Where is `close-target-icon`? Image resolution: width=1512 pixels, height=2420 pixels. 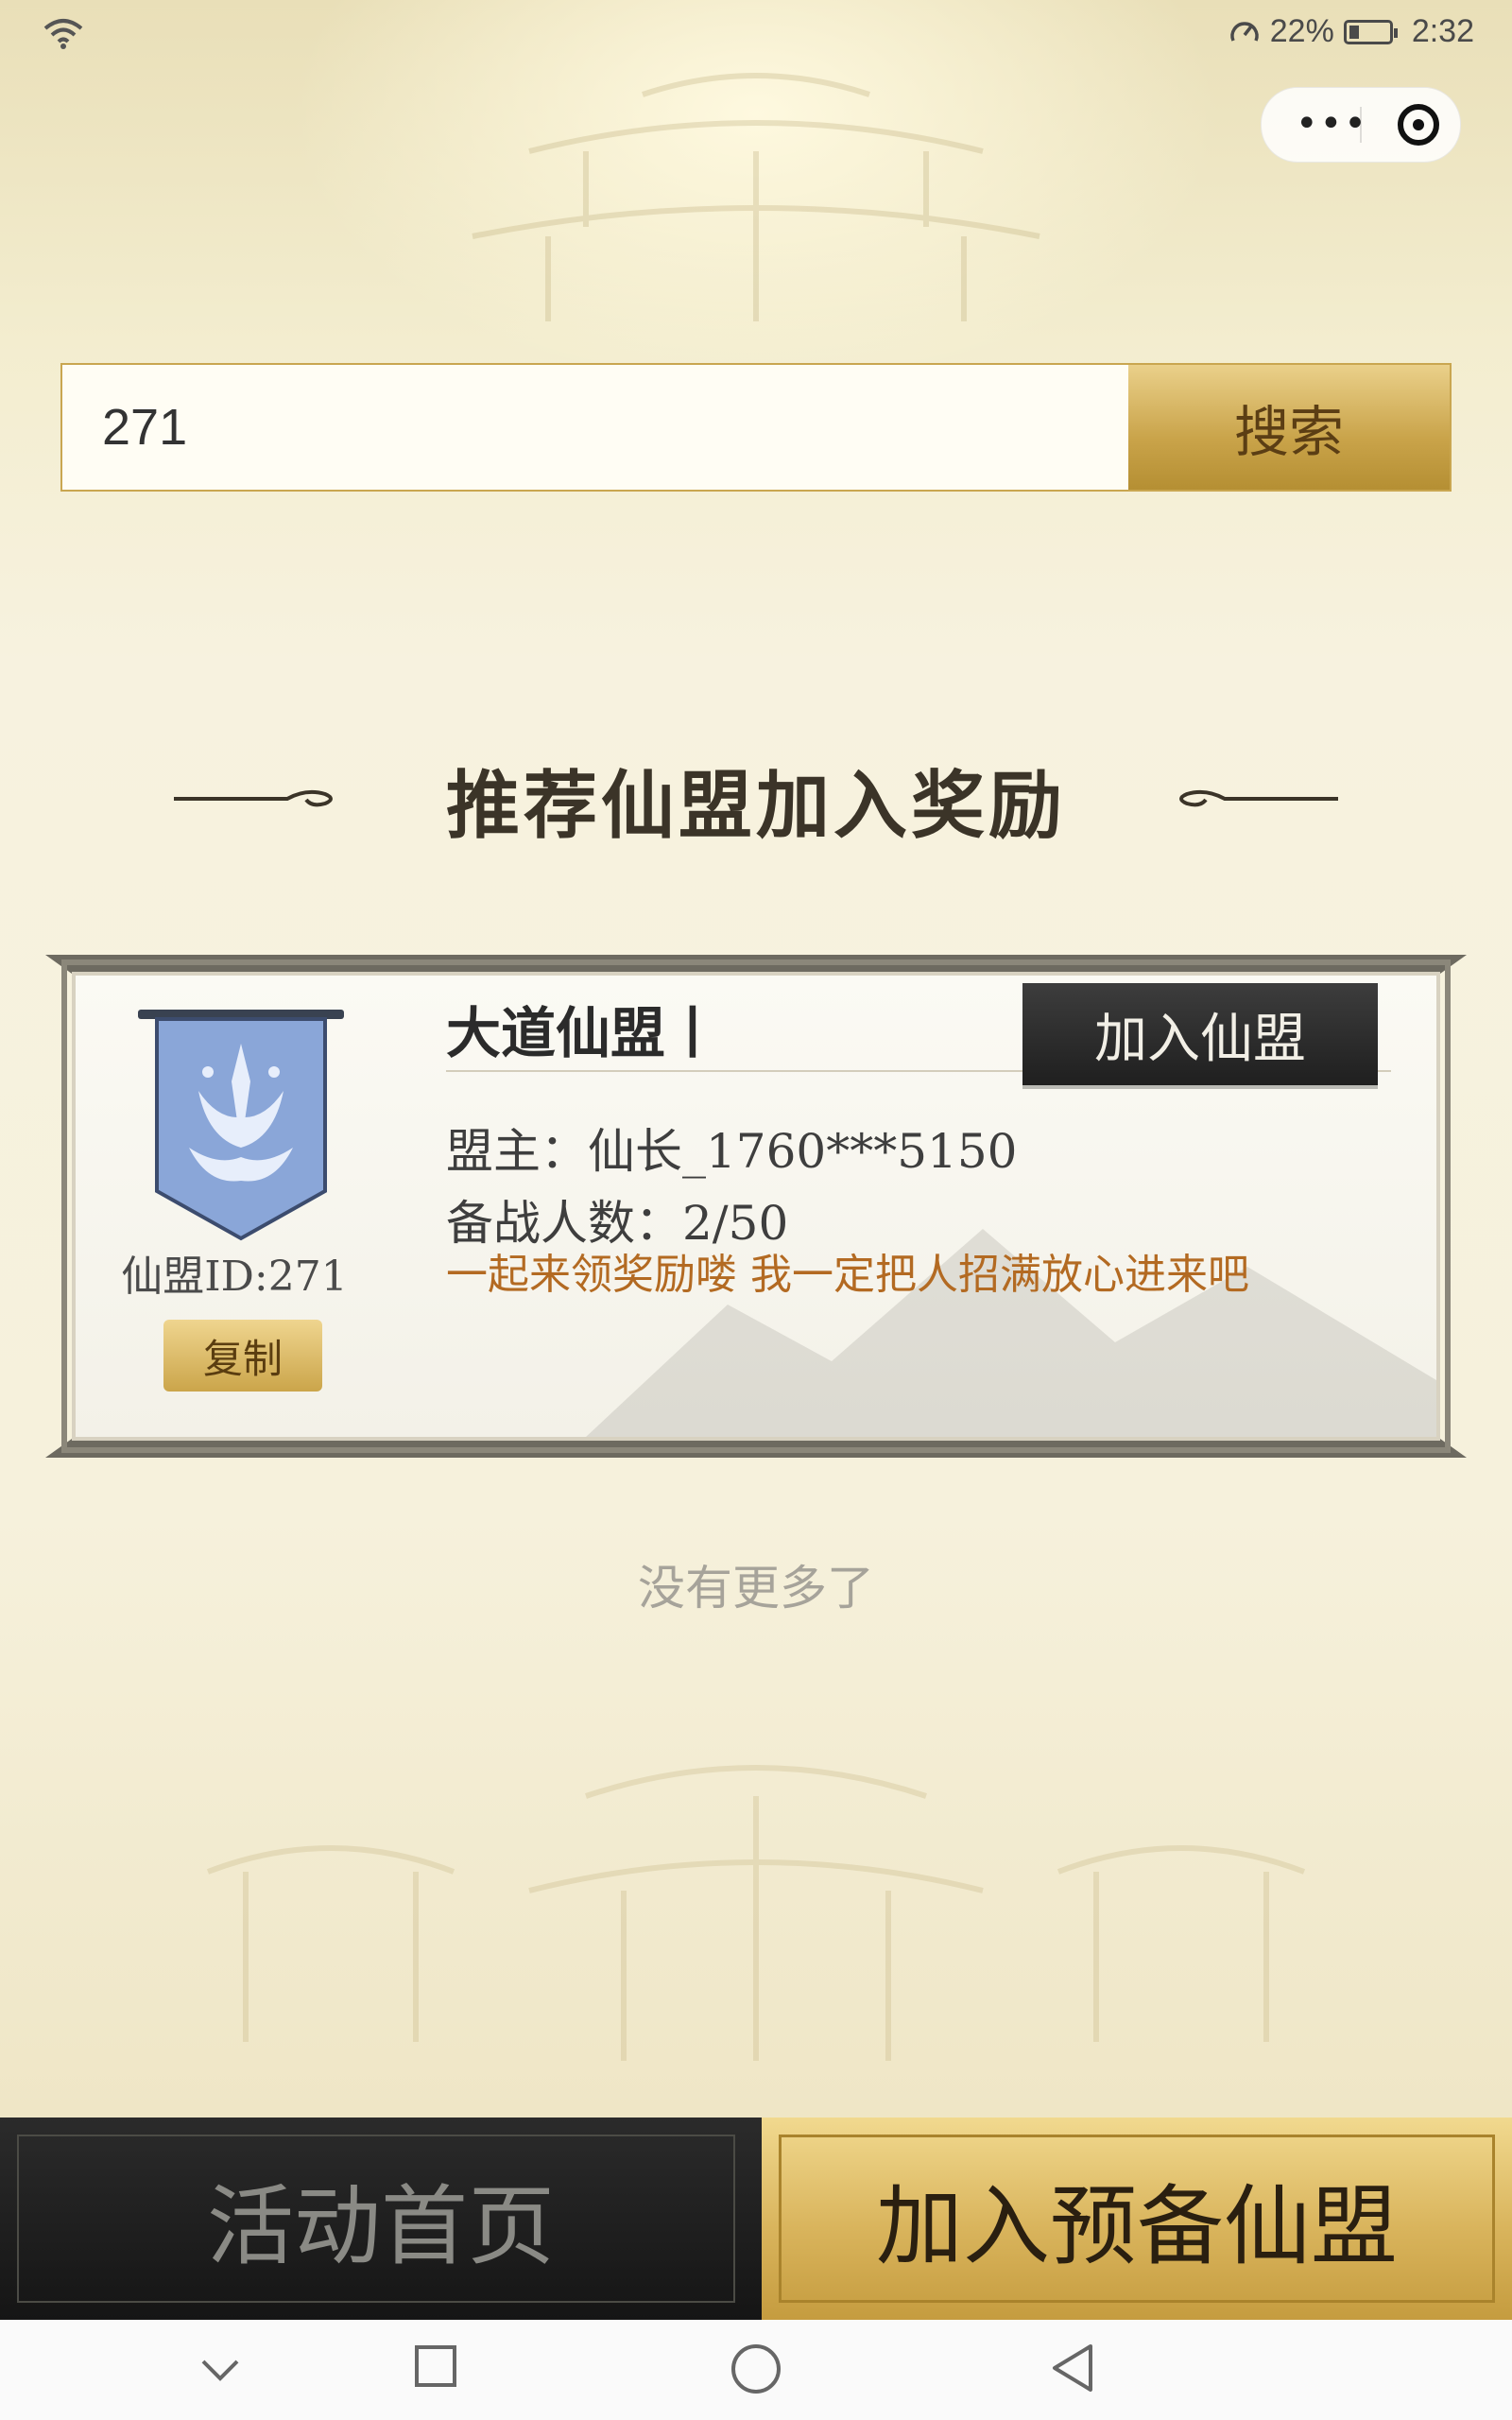
close-target-icon is located at coordinates (1418, 125).